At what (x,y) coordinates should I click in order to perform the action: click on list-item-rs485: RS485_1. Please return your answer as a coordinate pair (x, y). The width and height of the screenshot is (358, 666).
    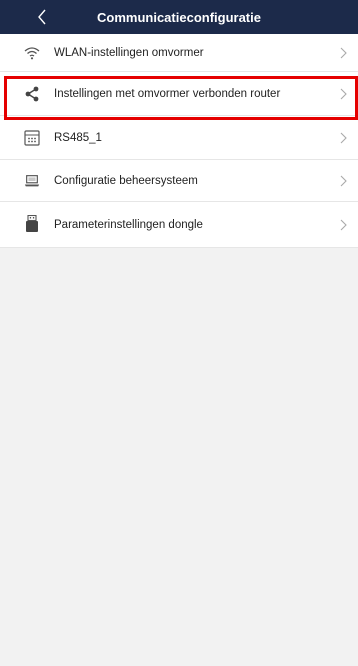
    Looking at the image, I should click on (179, 138).